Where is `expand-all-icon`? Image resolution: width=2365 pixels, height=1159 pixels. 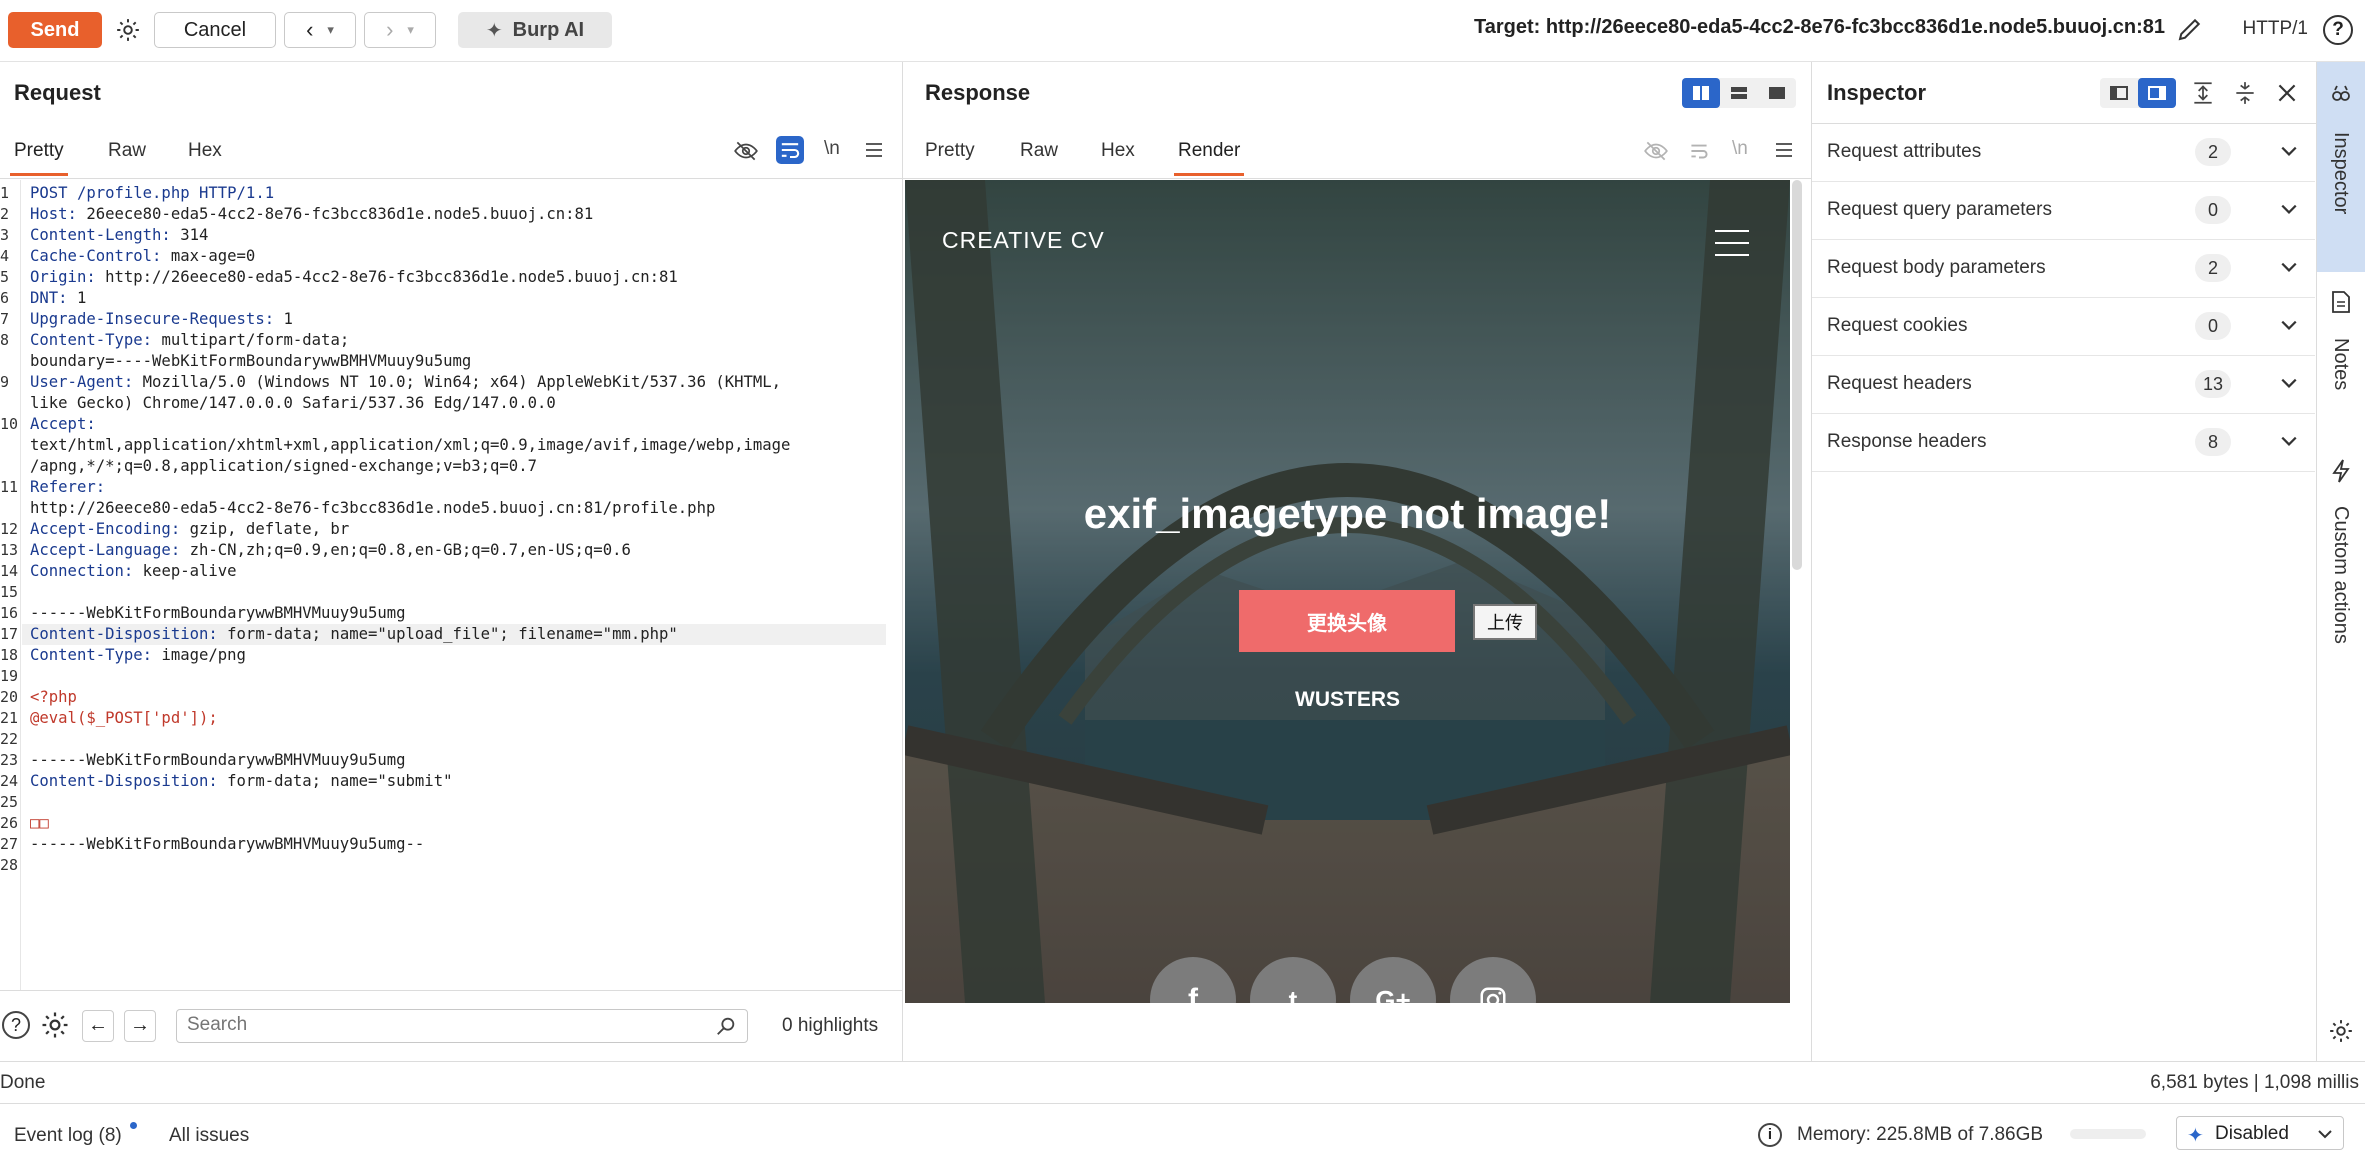 expand-all-icon is located at coordinates (2203, 96).